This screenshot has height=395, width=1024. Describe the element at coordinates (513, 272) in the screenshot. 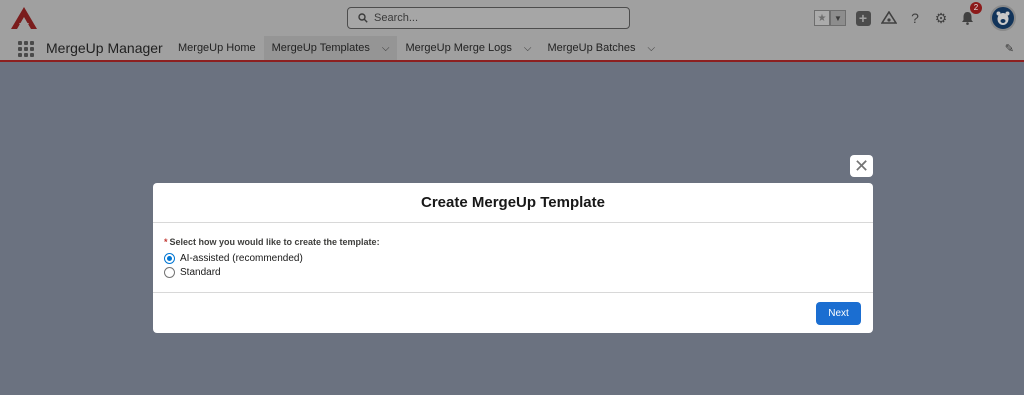

I see `radio-option-standard: Standard` at that location.